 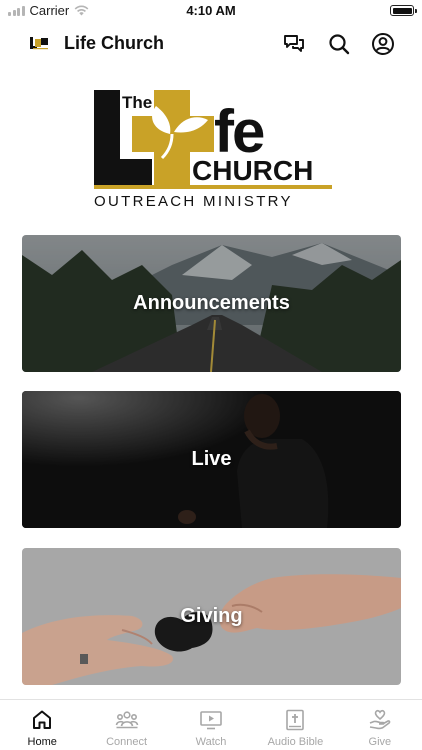 I want to click on tab-bar: Home Connect Watch Audio Bible Give, so click(x=211, y=724).